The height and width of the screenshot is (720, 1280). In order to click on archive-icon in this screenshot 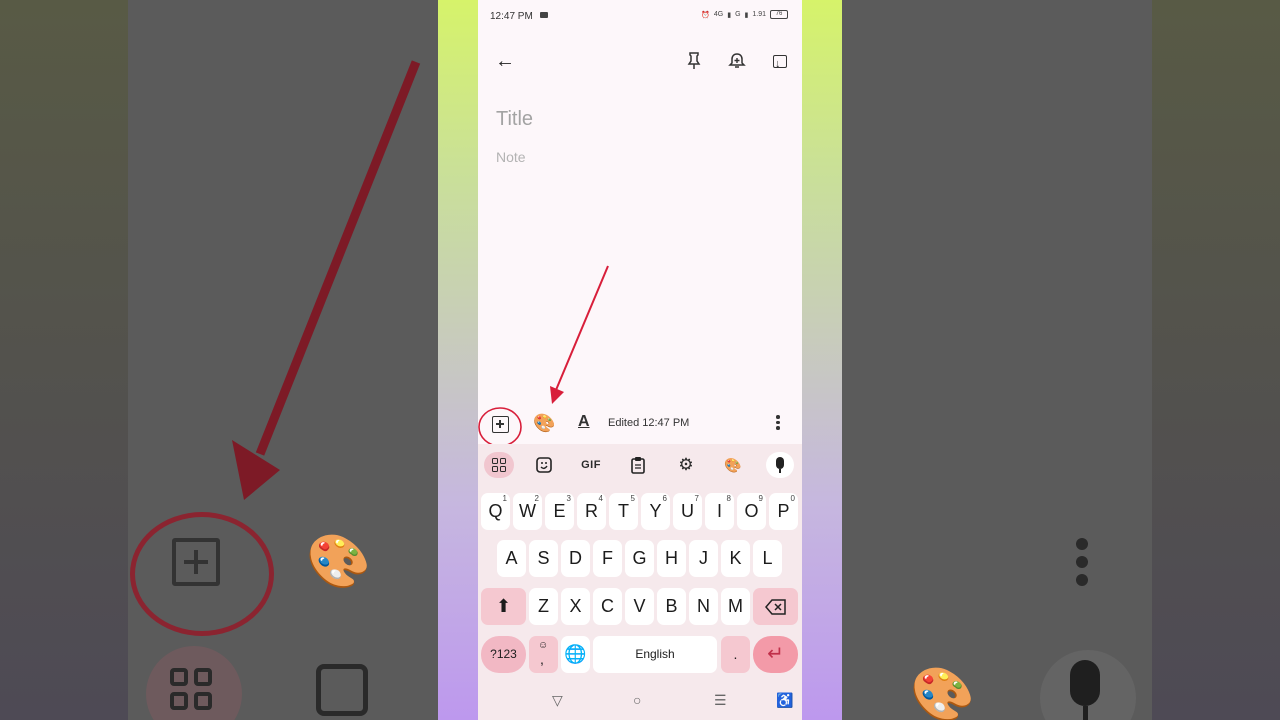, I will do `click(780, 64)`.